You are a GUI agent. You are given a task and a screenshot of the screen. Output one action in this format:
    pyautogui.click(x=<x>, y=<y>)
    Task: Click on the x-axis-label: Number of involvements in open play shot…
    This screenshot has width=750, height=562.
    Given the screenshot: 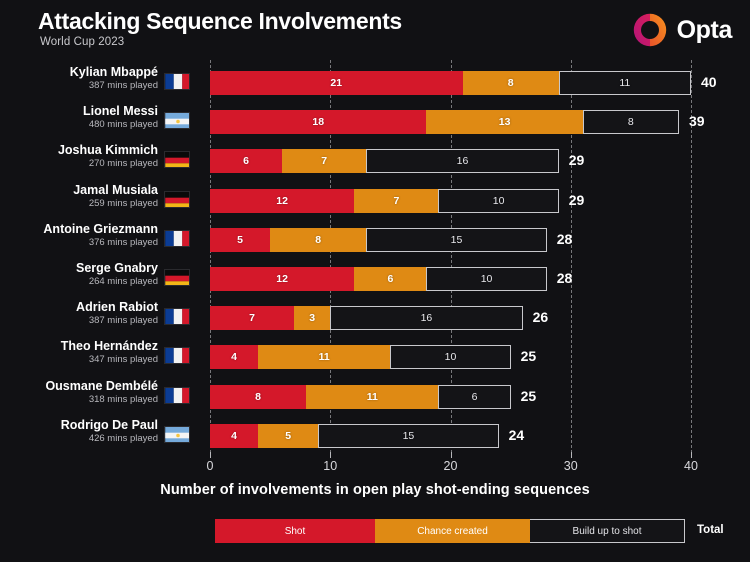 What is the action you would take?
    pyautogui.click(x=375, y=490)
    